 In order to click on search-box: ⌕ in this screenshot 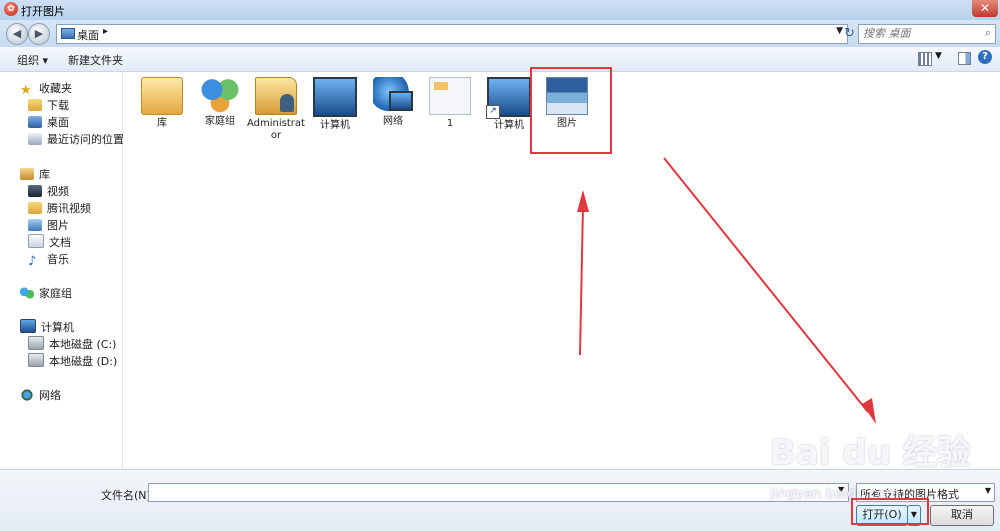, I will do `click(927, 34)`.